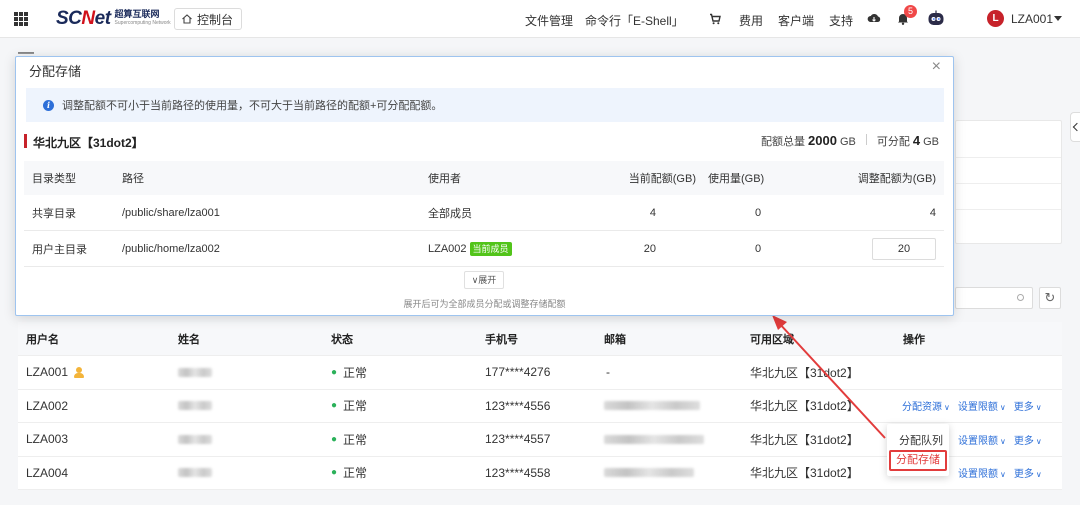 Image resolution: width=1080 pixels, height=505 pixels. I want to click on info-notice: i 调整配额不可小于当前路径的使用量，不可大于当前路径的配额+可分配配额。, so click(485, 105).